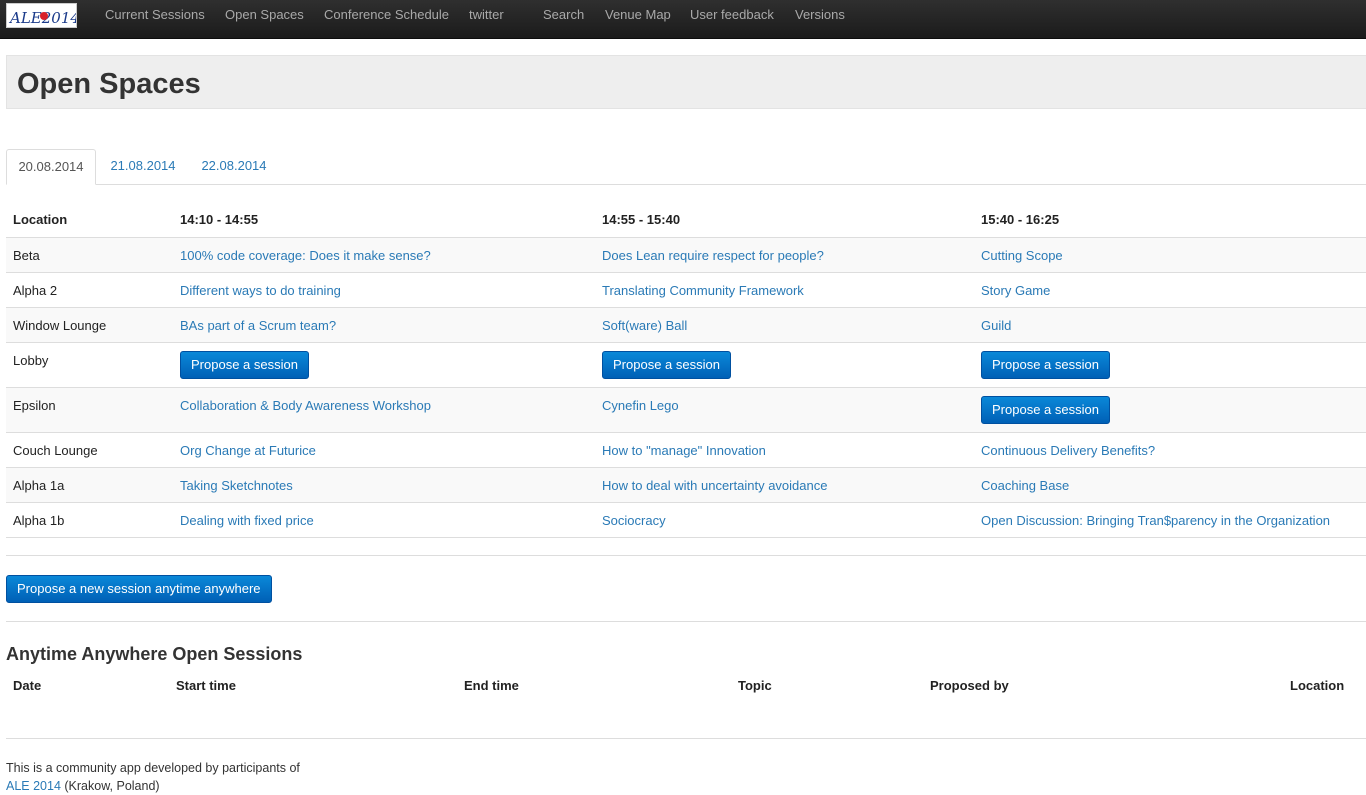 Image resolution: width=1366 pixels, height=795 pixels. I want to click on nav-user-feedback: User feedback, so click(732, 15).